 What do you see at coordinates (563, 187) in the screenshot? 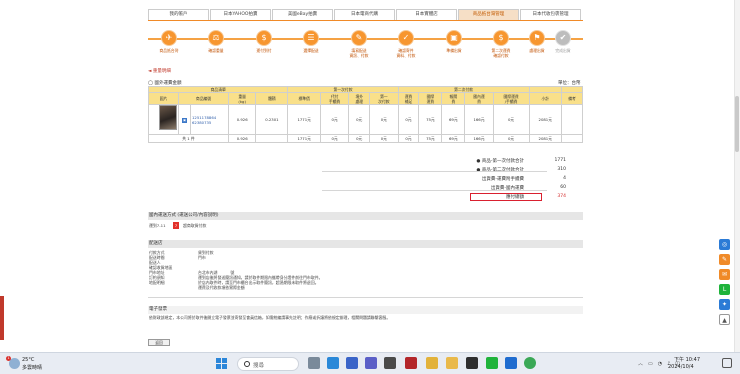
I see `summary-value: 60` at bounding box center [563, 187].